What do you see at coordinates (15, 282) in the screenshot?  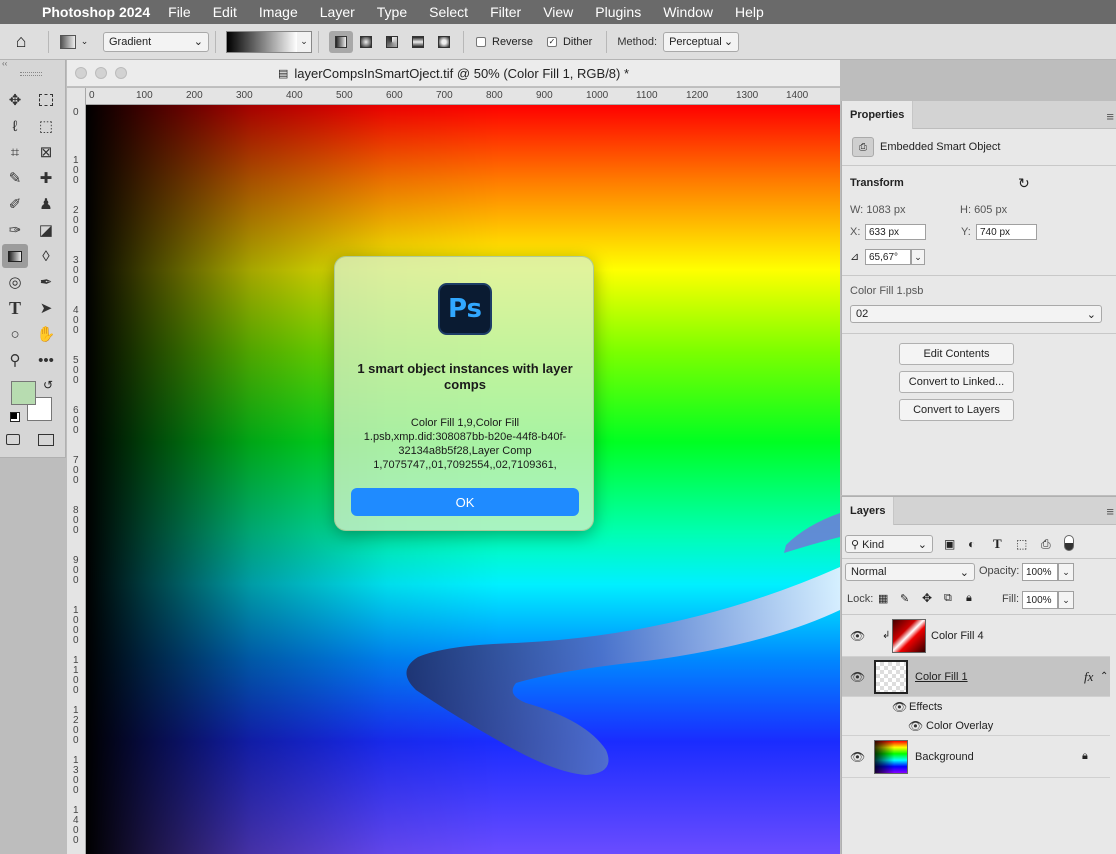 I see `dodge-tool-icon: ◎` at bounding box center [15, 282].